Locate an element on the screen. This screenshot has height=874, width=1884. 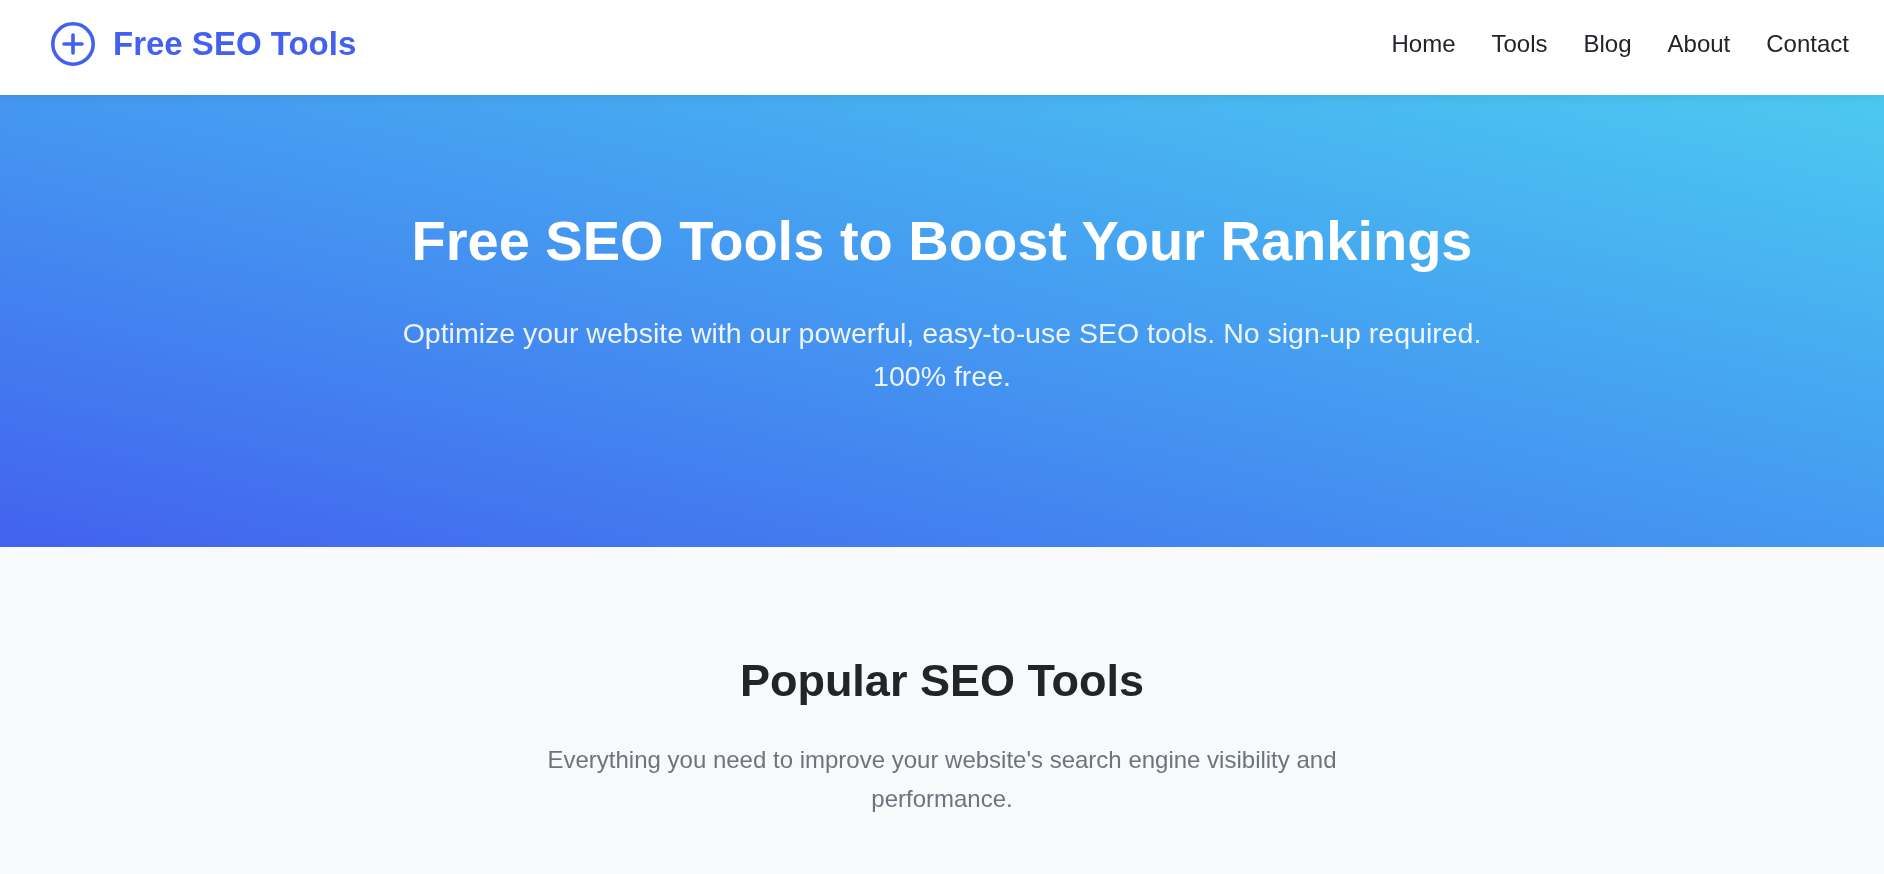
section-description: Everything you need to improve your website's search engine visibility and performance. is located at coordinates (942, 779).